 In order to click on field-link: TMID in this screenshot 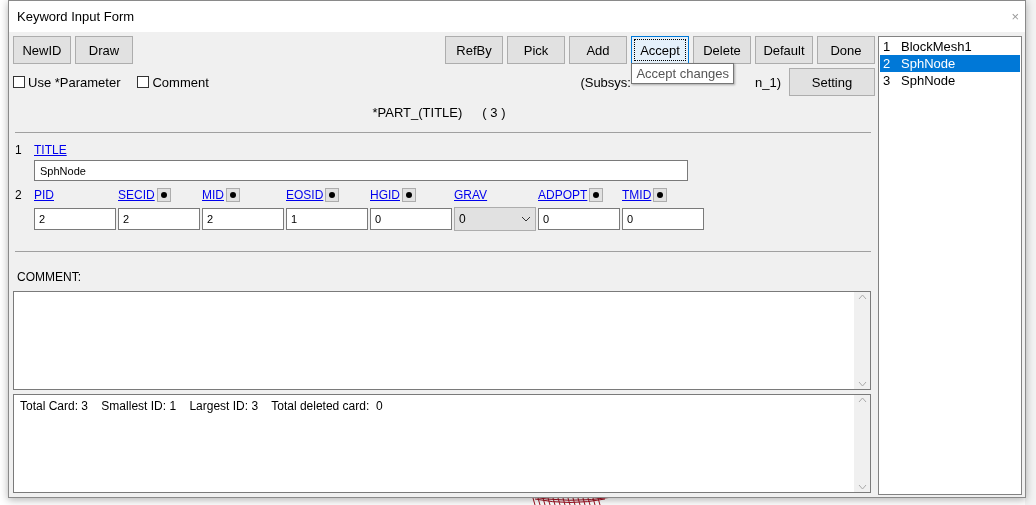, I will do `click(637, 195)`.